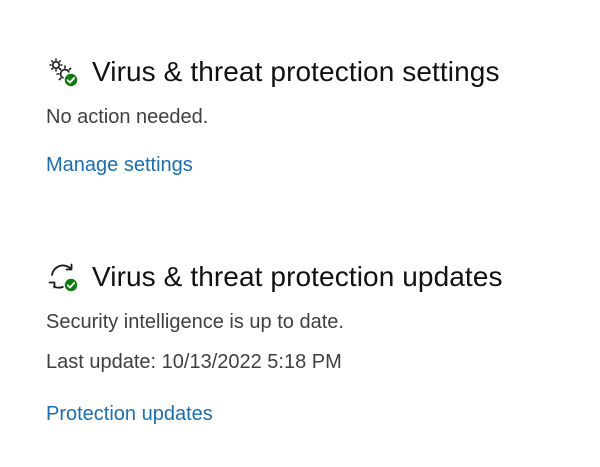  I want to click on manage-settings-link: Manage settings, so click(119, 165).